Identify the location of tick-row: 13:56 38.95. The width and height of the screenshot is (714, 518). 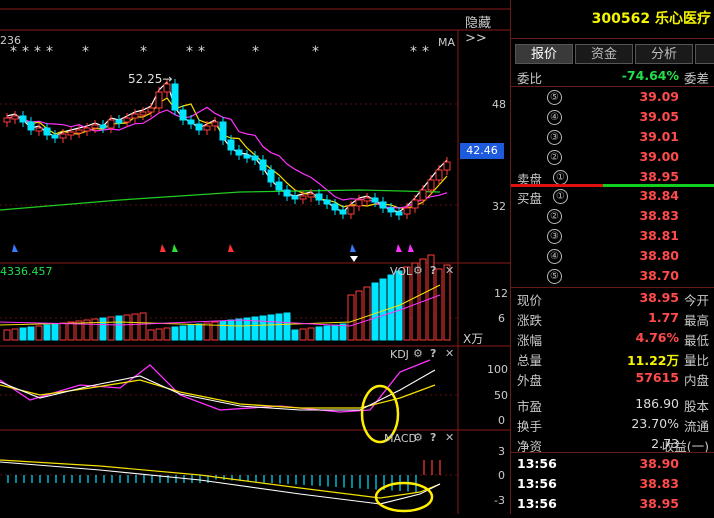
(612, 504).